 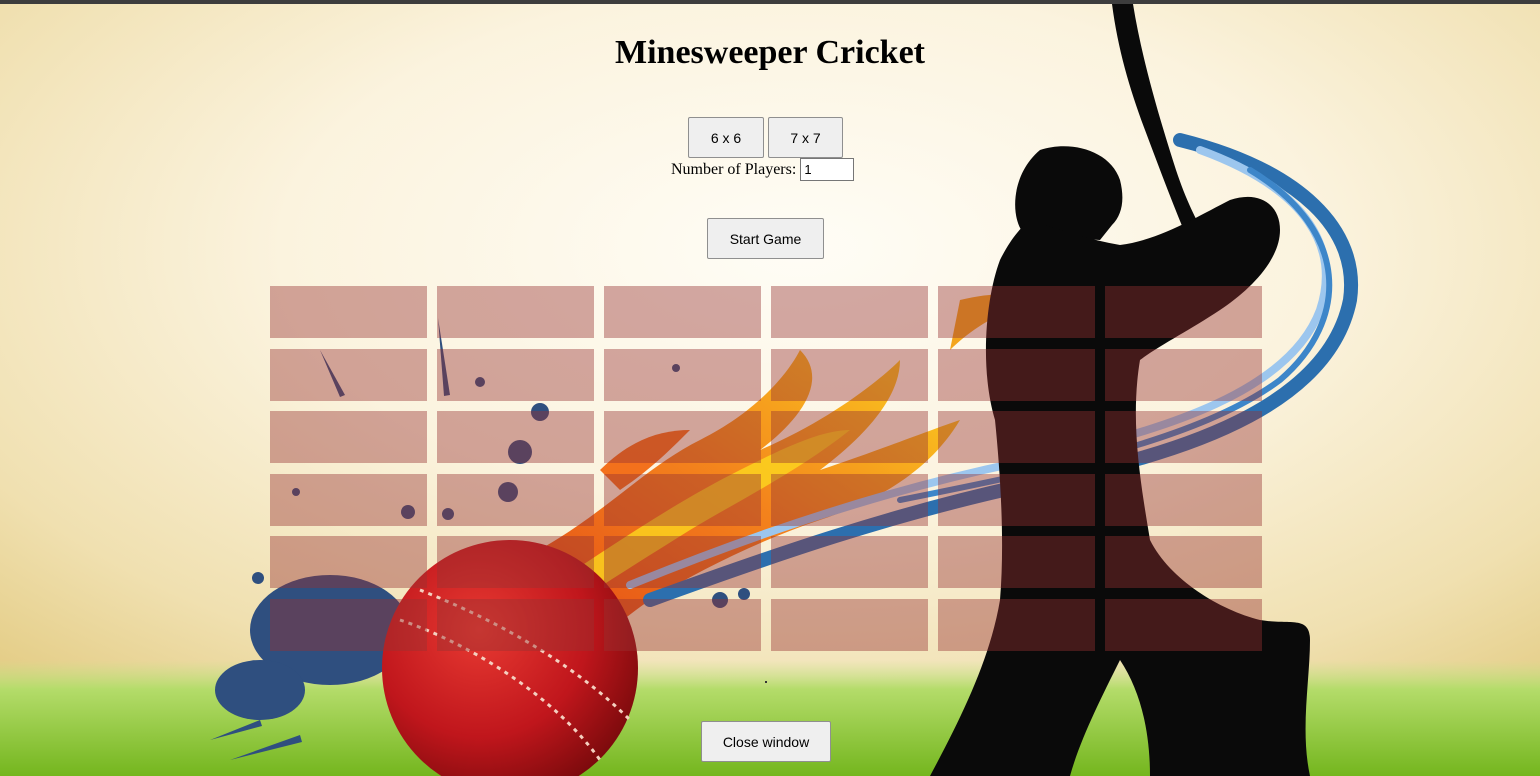 What do you see at coordinates (827, 169) in the screenshot?
I see `players-input` at bounding box center [827, 169].